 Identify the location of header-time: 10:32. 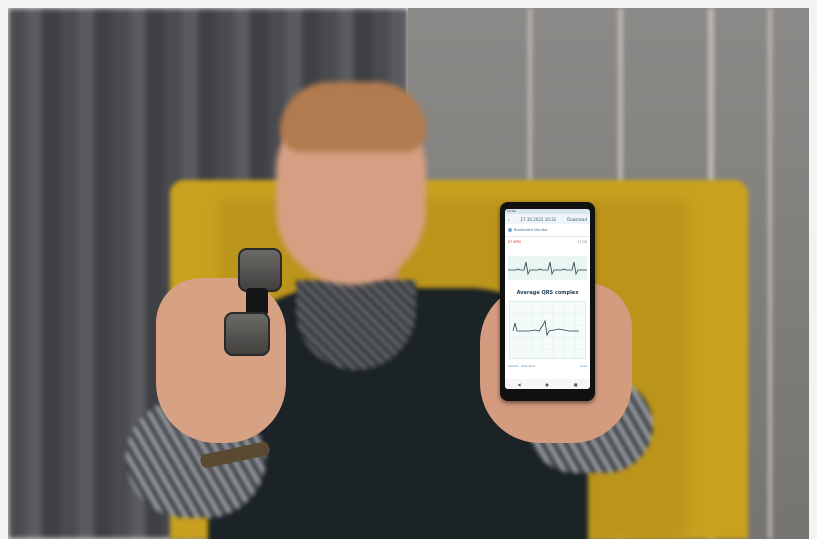
(550, 219).